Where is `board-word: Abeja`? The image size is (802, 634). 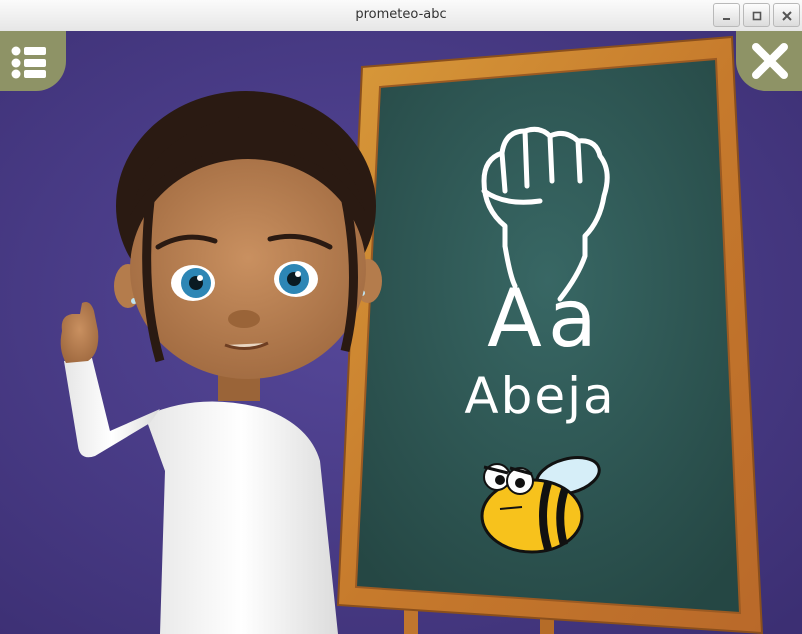 board-word: Abeja is located at coordinates (540, 396).